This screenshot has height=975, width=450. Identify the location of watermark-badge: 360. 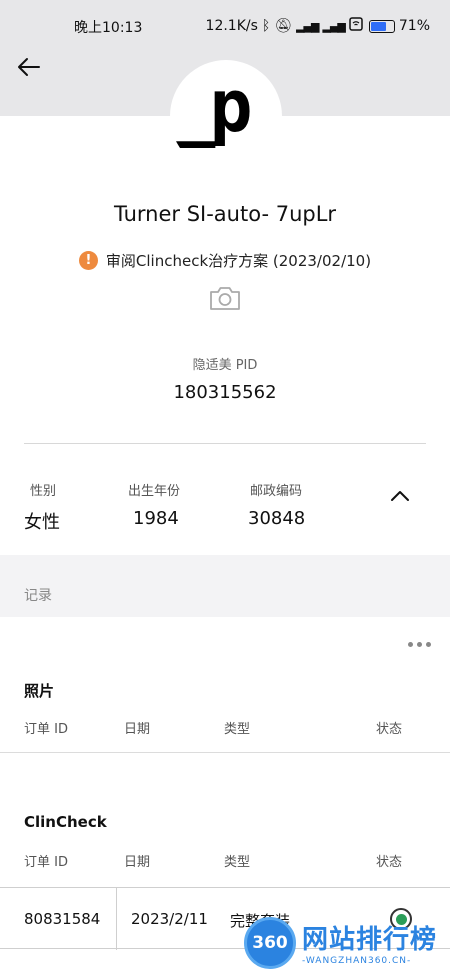
(270, 942).